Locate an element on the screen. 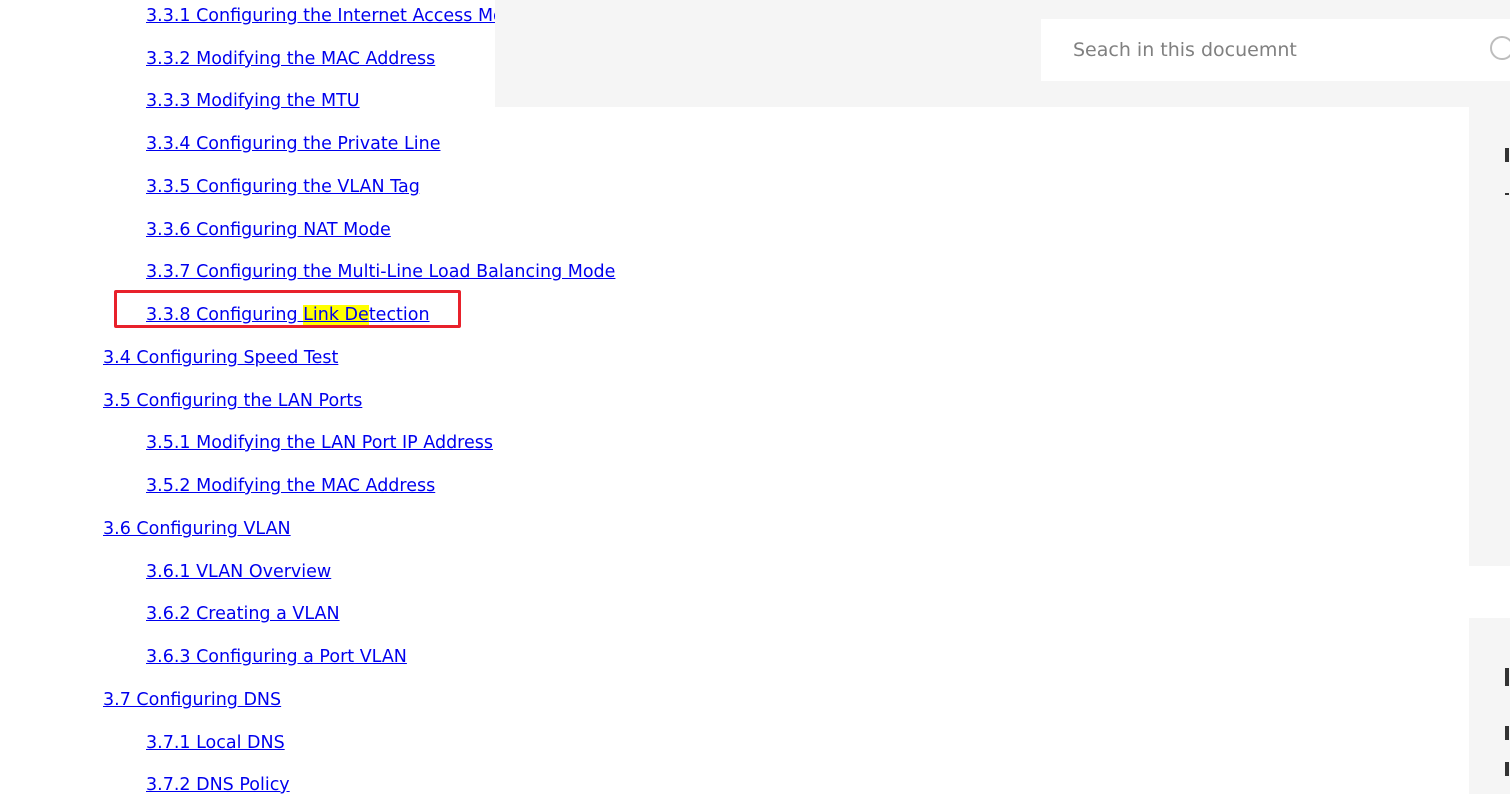  toc-link-text: tection is located at coordinates (399, 315).